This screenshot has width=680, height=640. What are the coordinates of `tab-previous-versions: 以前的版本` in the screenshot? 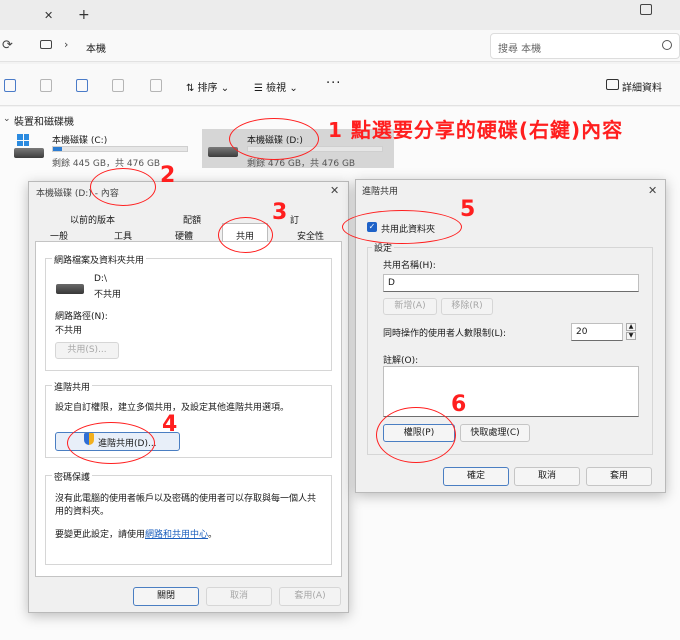 It's located at (92, 219).